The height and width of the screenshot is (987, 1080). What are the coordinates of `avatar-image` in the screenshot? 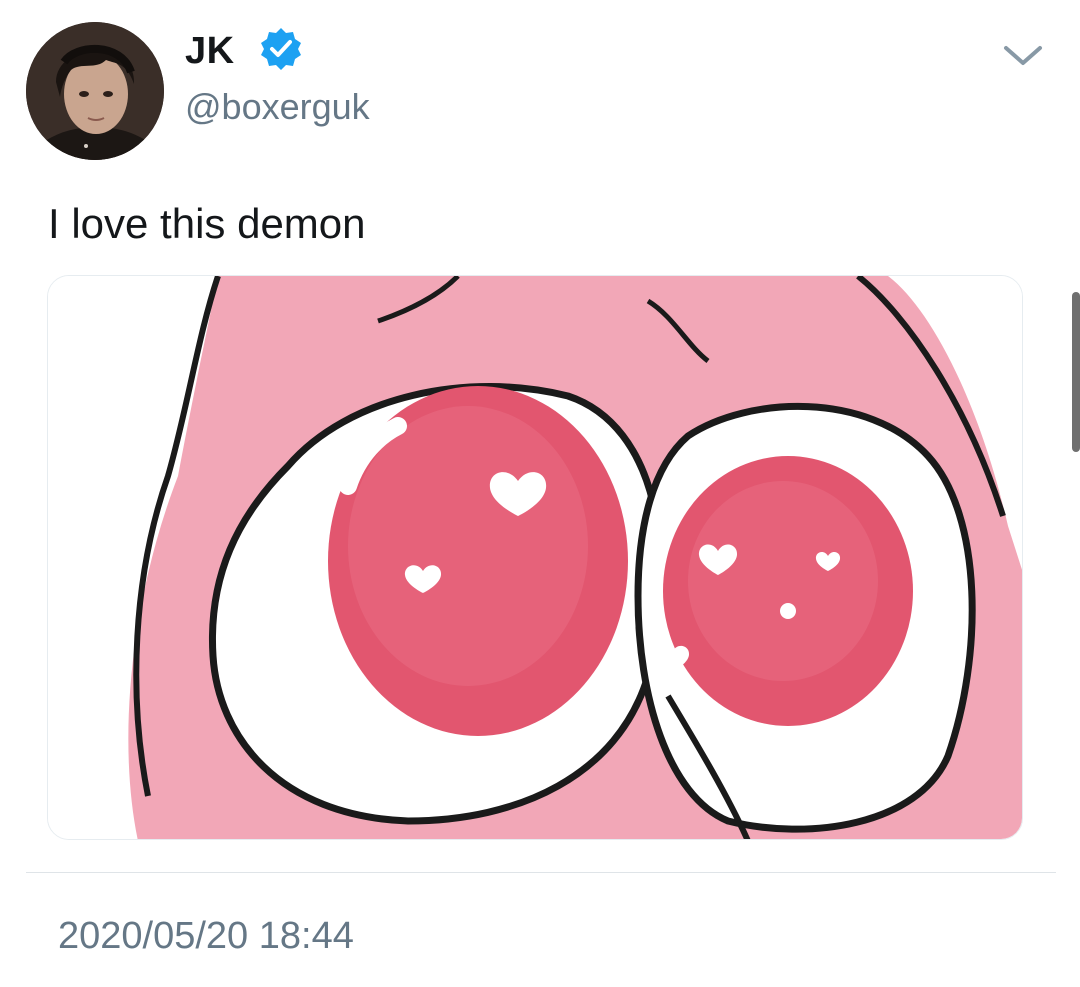 It's located at (95, 91).